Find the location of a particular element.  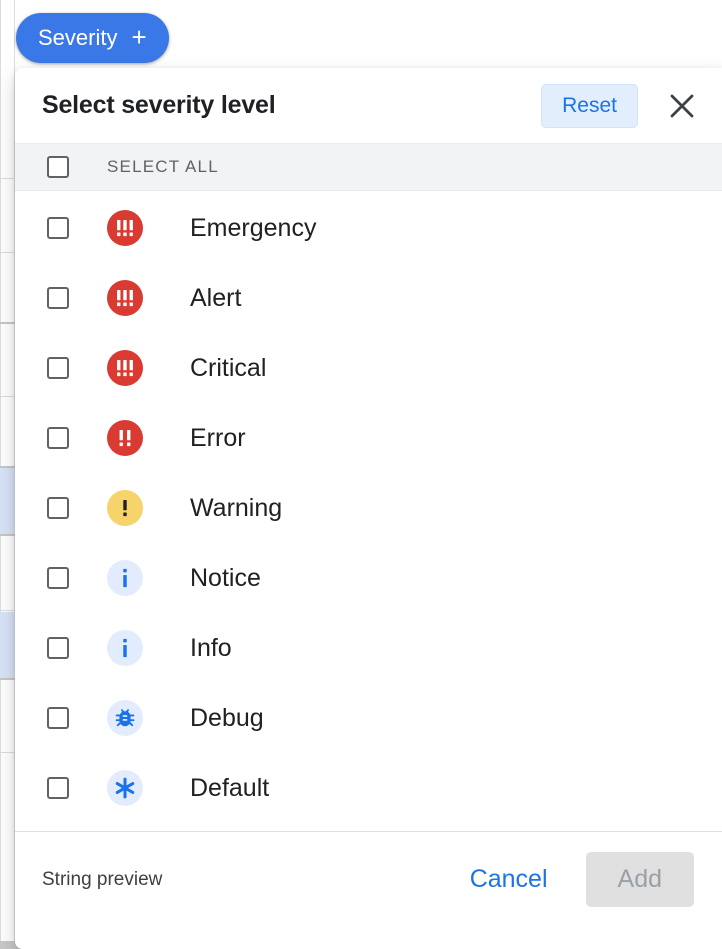

severity-row-info: Info is located at coordinates (368, 648).